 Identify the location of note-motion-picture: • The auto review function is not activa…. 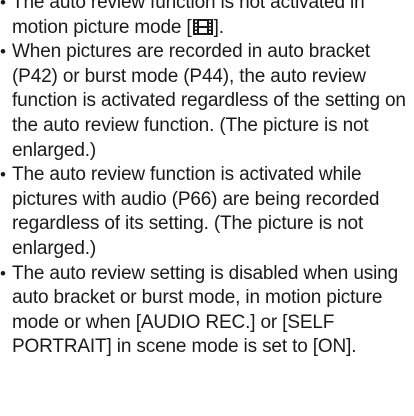
(207, 20).